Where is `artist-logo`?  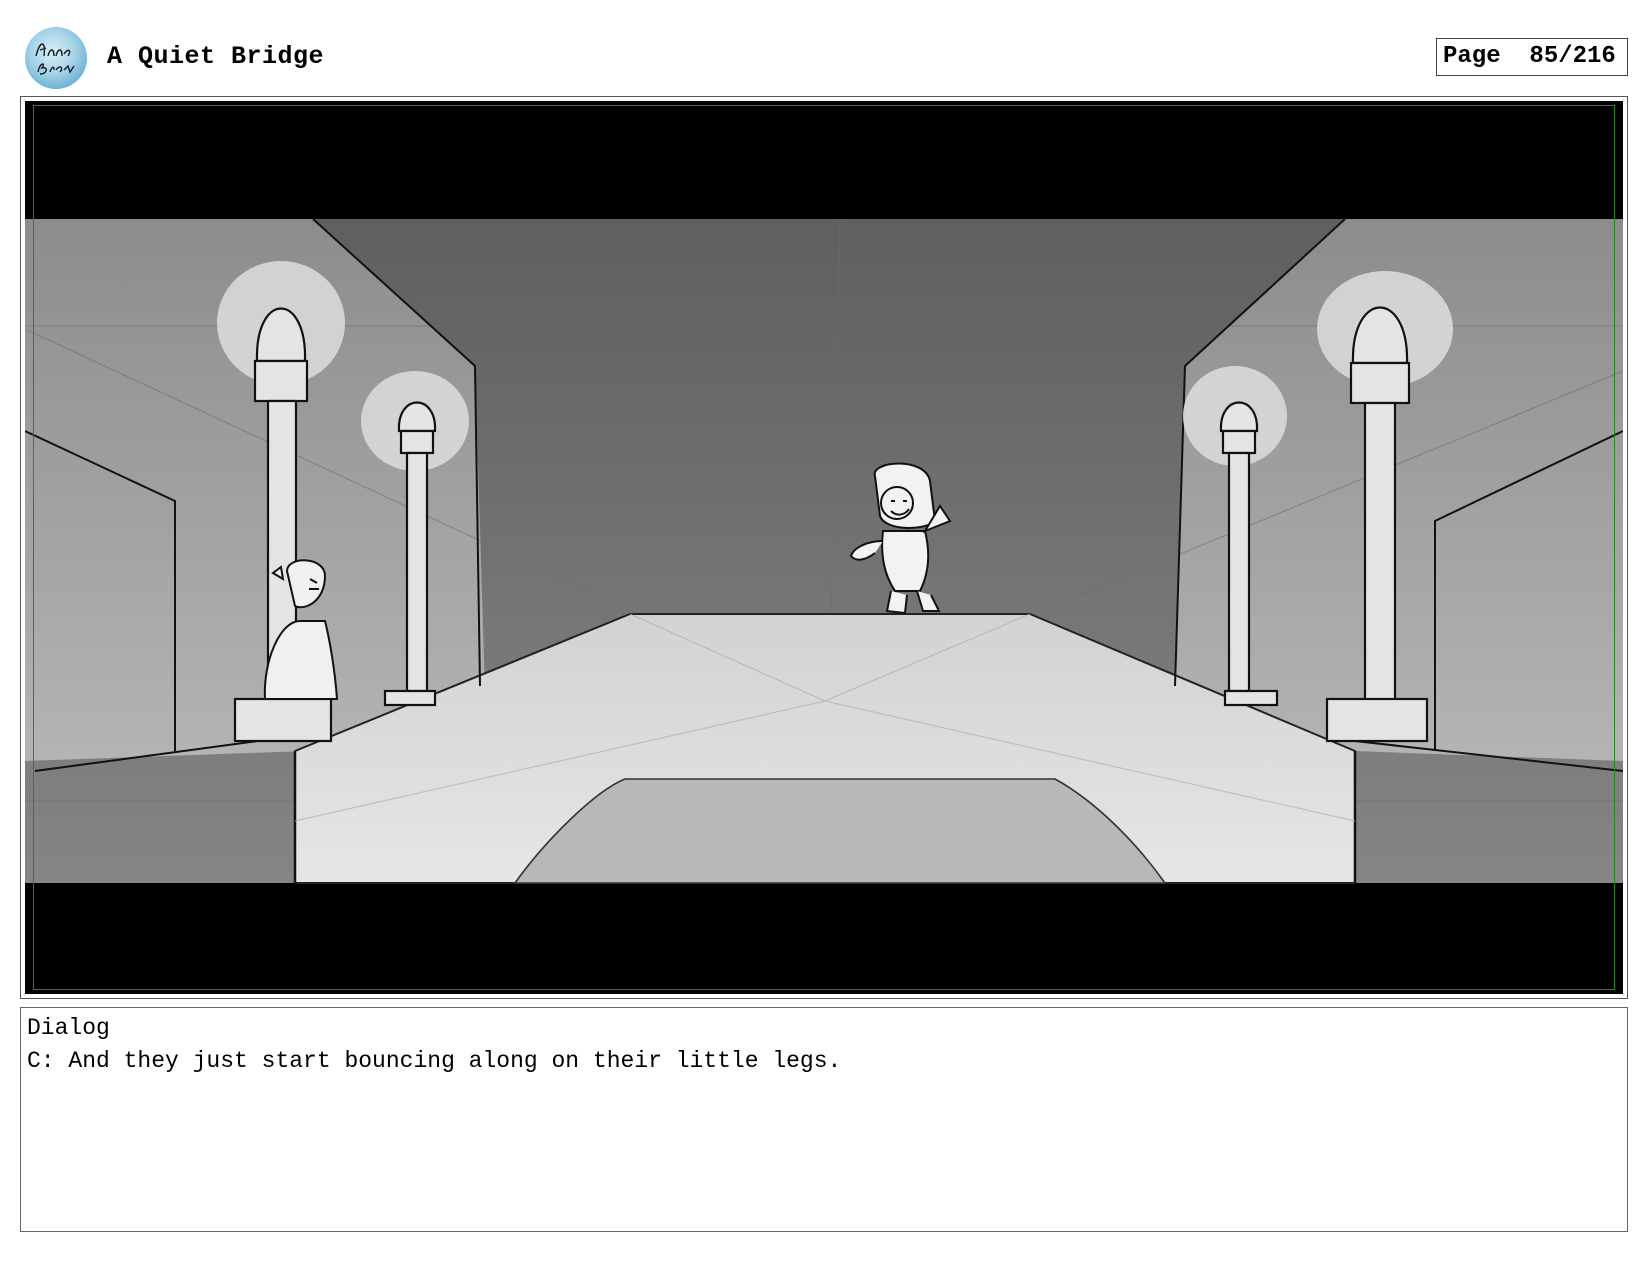
artist-logo is located at coordinates (56, 58).